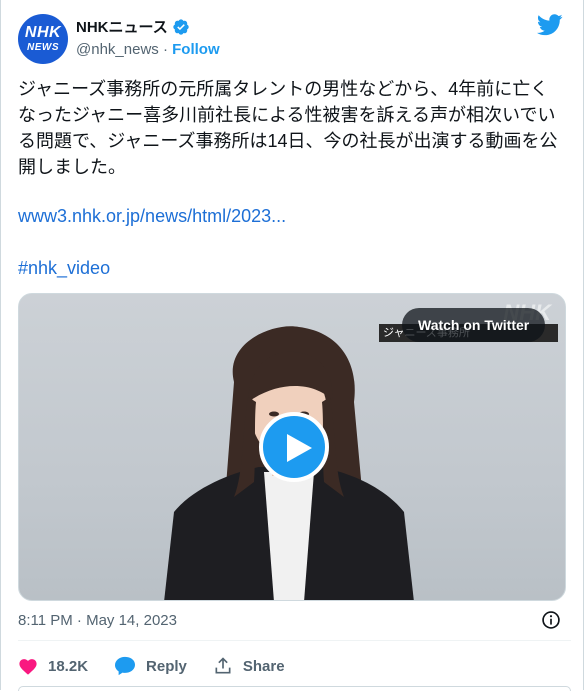 The image size is (584, 691). What do you see at coordinates (223, 665) in the screenshot?
I see `share-icon` at bounding box center [223, 665].